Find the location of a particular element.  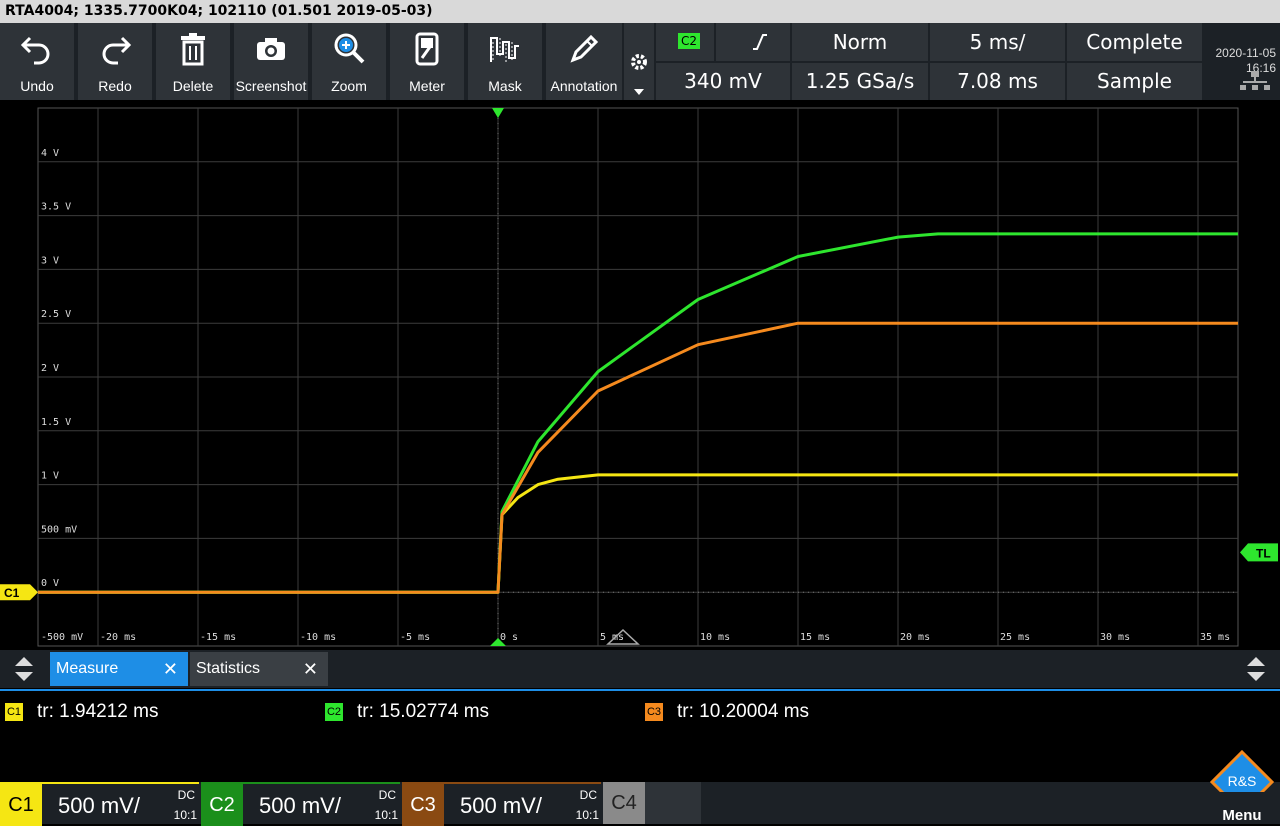

network-icon is located at coordinates (1255, 80).